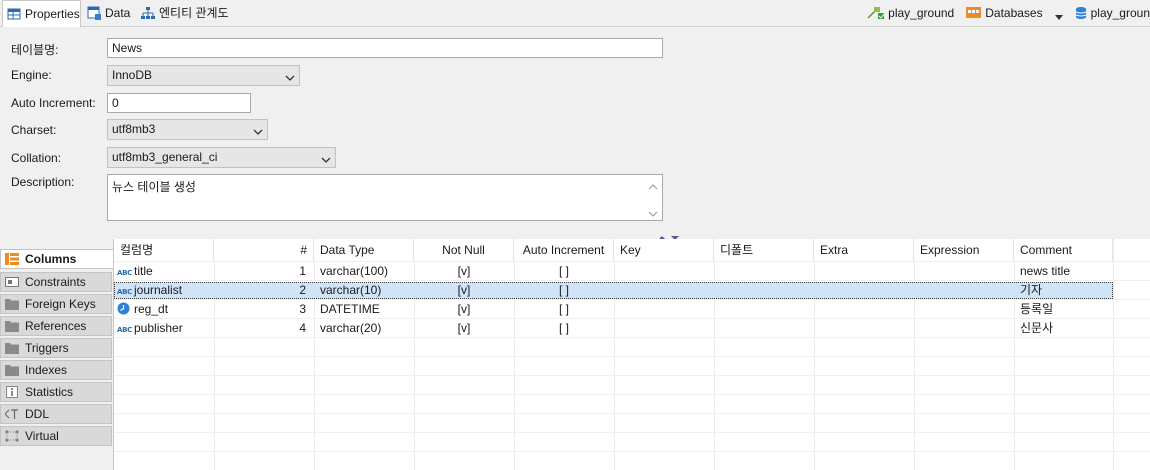 The image size is (1150, 470). What do you see at coordinates (12, 392) in the screenshot?
I see `info-icon` at bounding box center [12, 392].